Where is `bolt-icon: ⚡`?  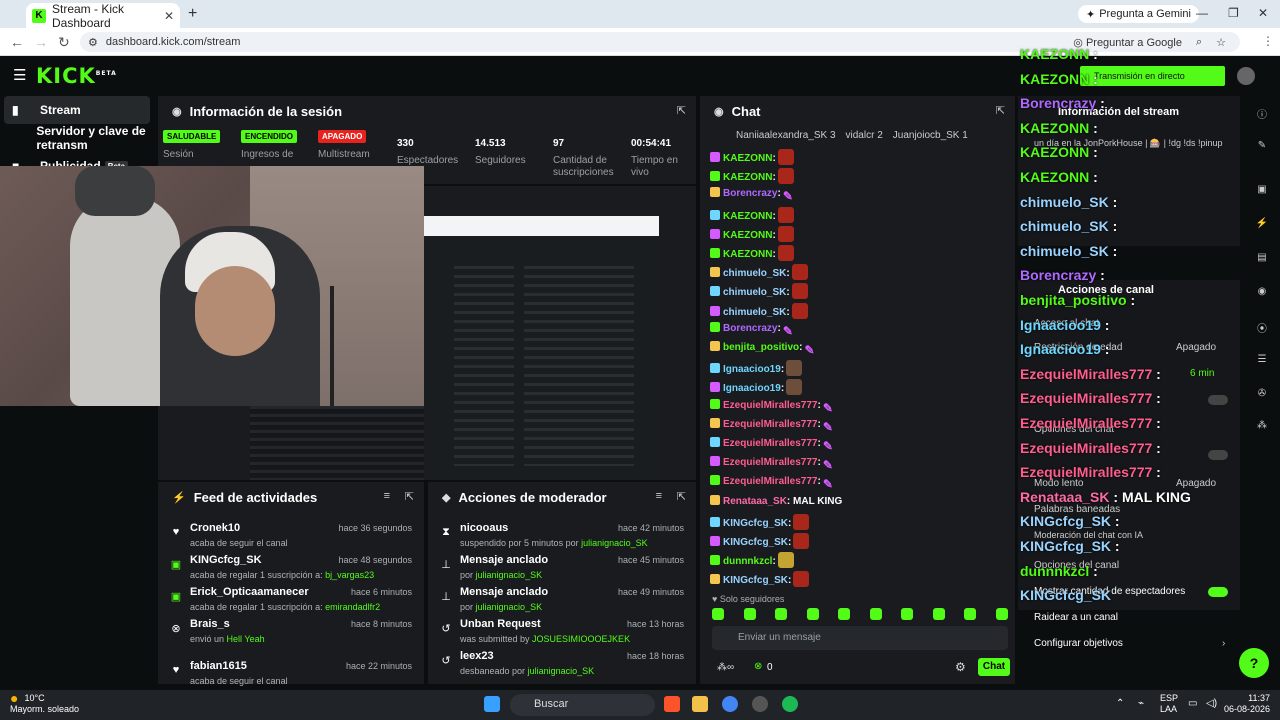
bolt-icon: ⚡ is located at coordinates (1262, 223).